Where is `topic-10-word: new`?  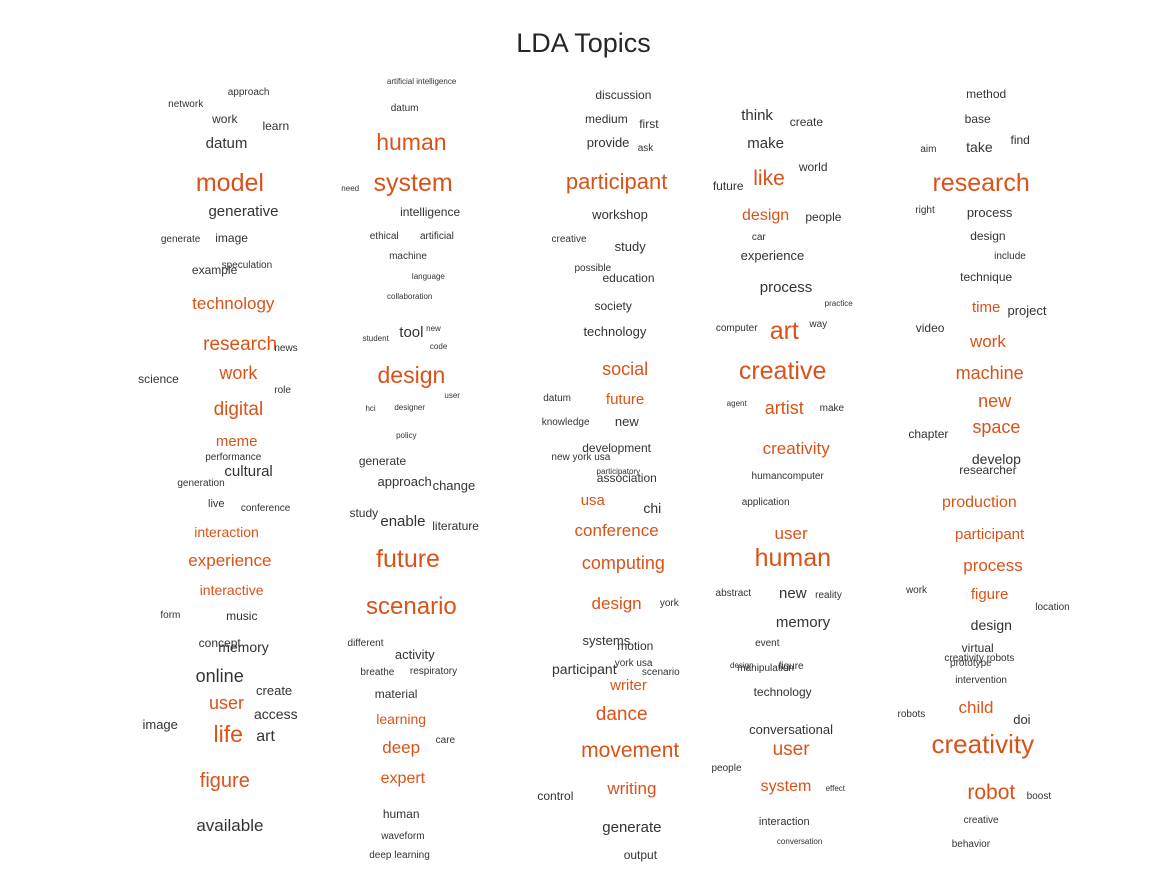
topic-10-word: new is located at coordinates (995, 401).